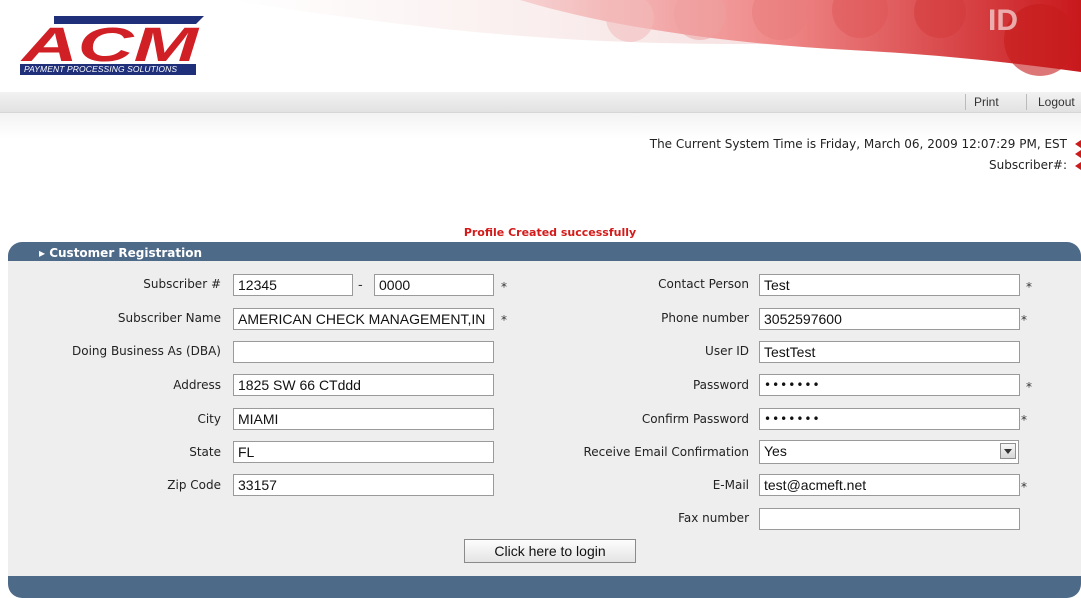 This screenshot has width=1081, height=598. Describe the element at coordinates (775, 451) in the screenshot. I see `email-confirmation-value: Yes` at that location.